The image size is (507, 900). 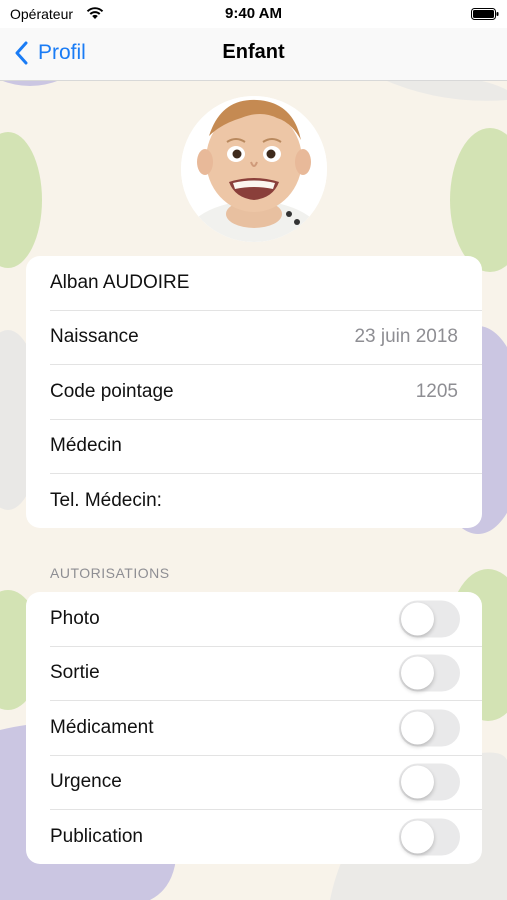 I want to click on medicament-toggle, so click(x=429, y=728).